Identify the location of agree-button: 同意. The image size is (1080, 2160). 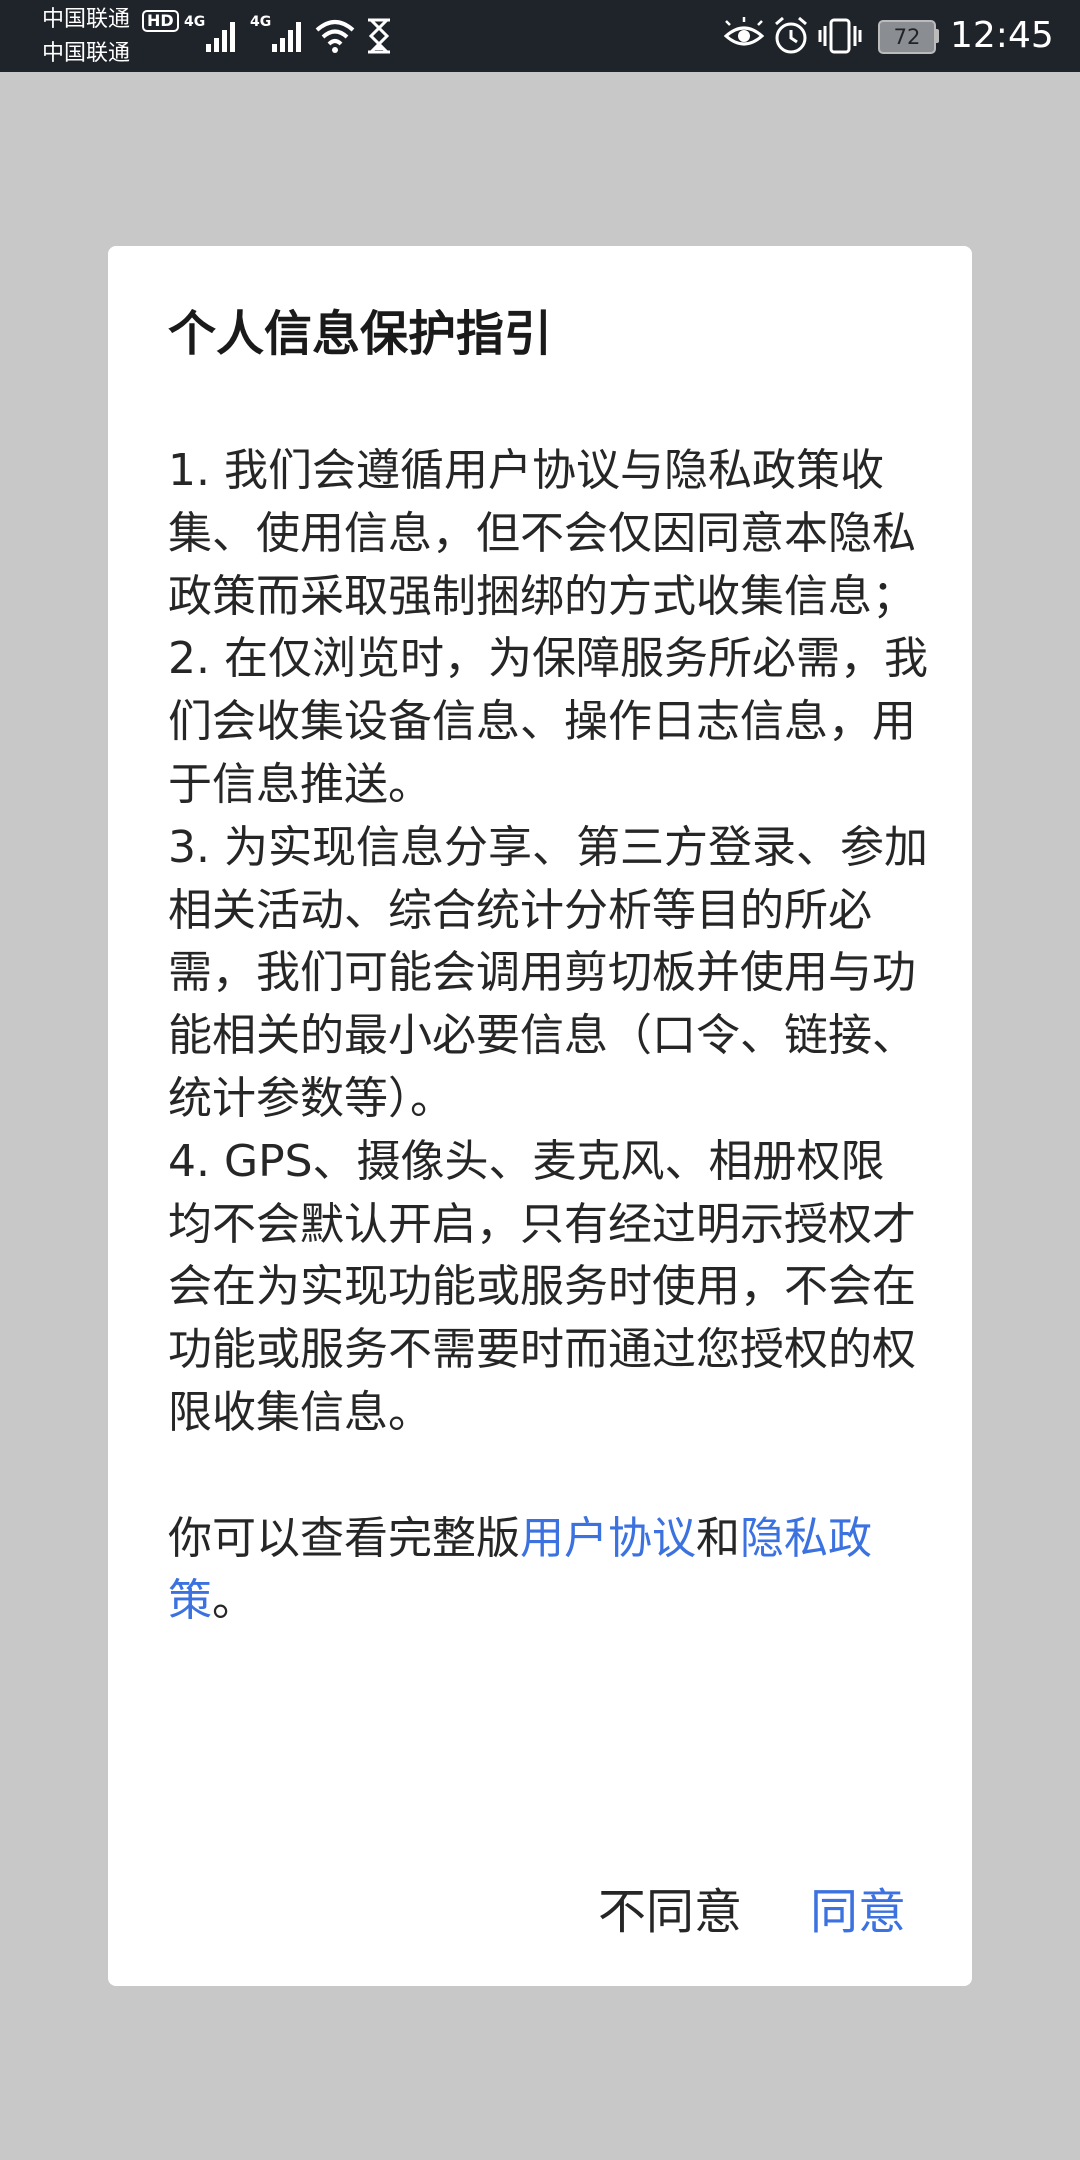
(858, 1912).